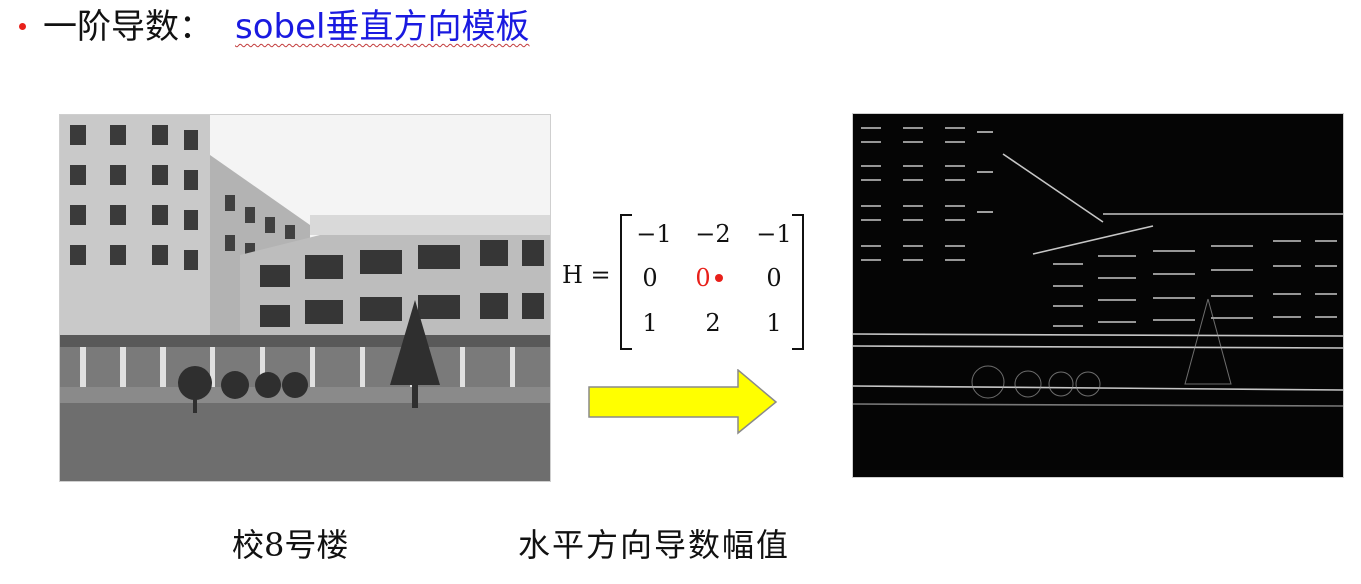 The height and width of the screenshot is (584, 1361). I want to click on heading-link: sobel垂直方向模板, so click(382, 27).